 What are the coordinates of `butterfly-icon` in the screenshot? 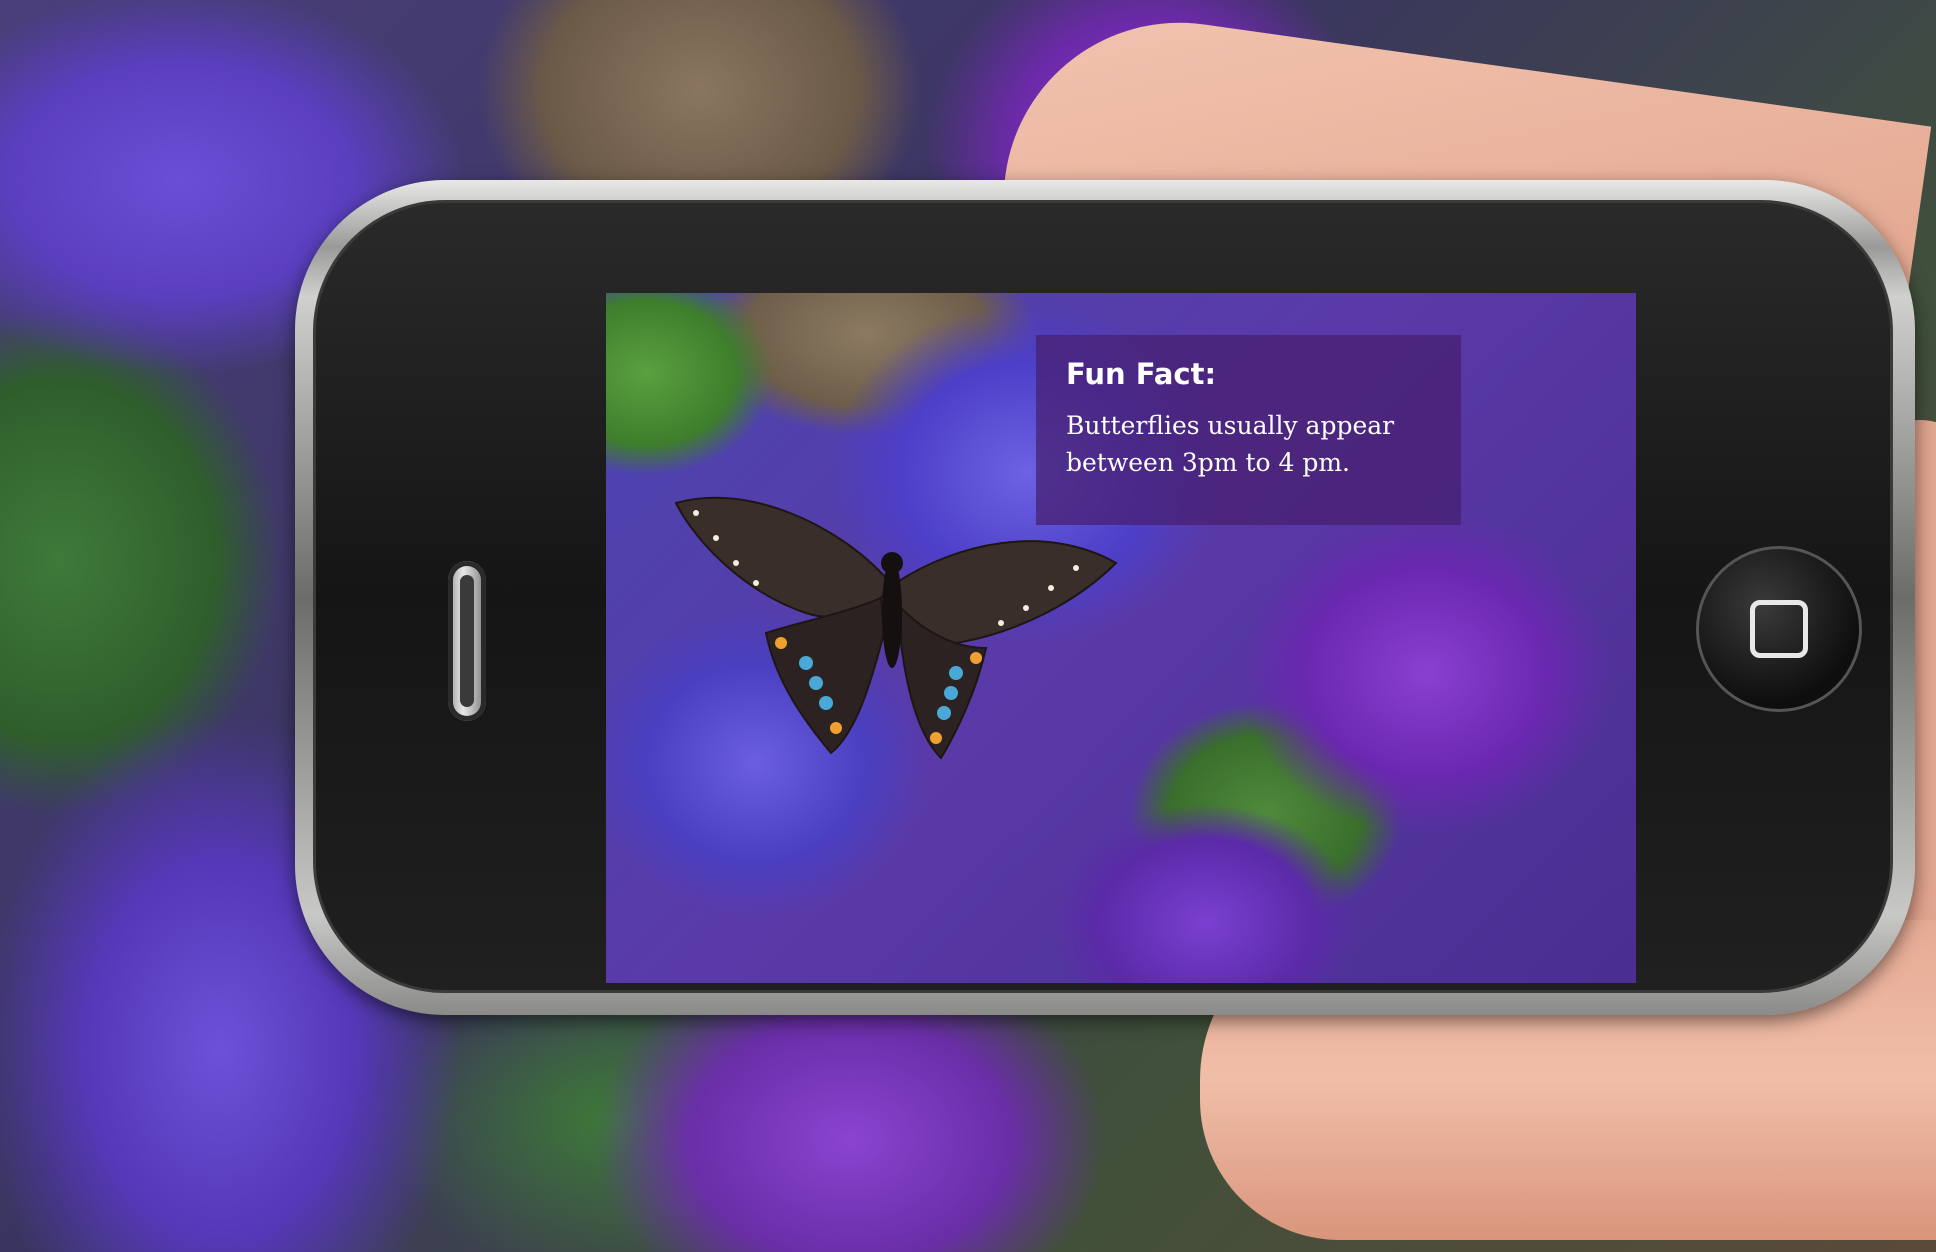 It's located at (896, 628).